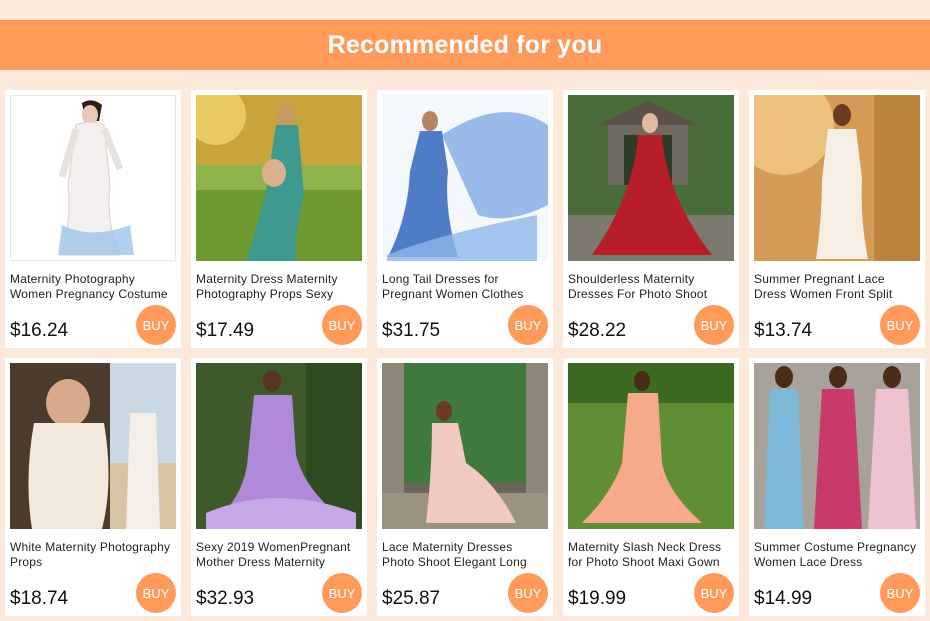 The height and width of the screenshot is (621, 930). I want to click on section-title: Recommended for you, so click(465, 44).